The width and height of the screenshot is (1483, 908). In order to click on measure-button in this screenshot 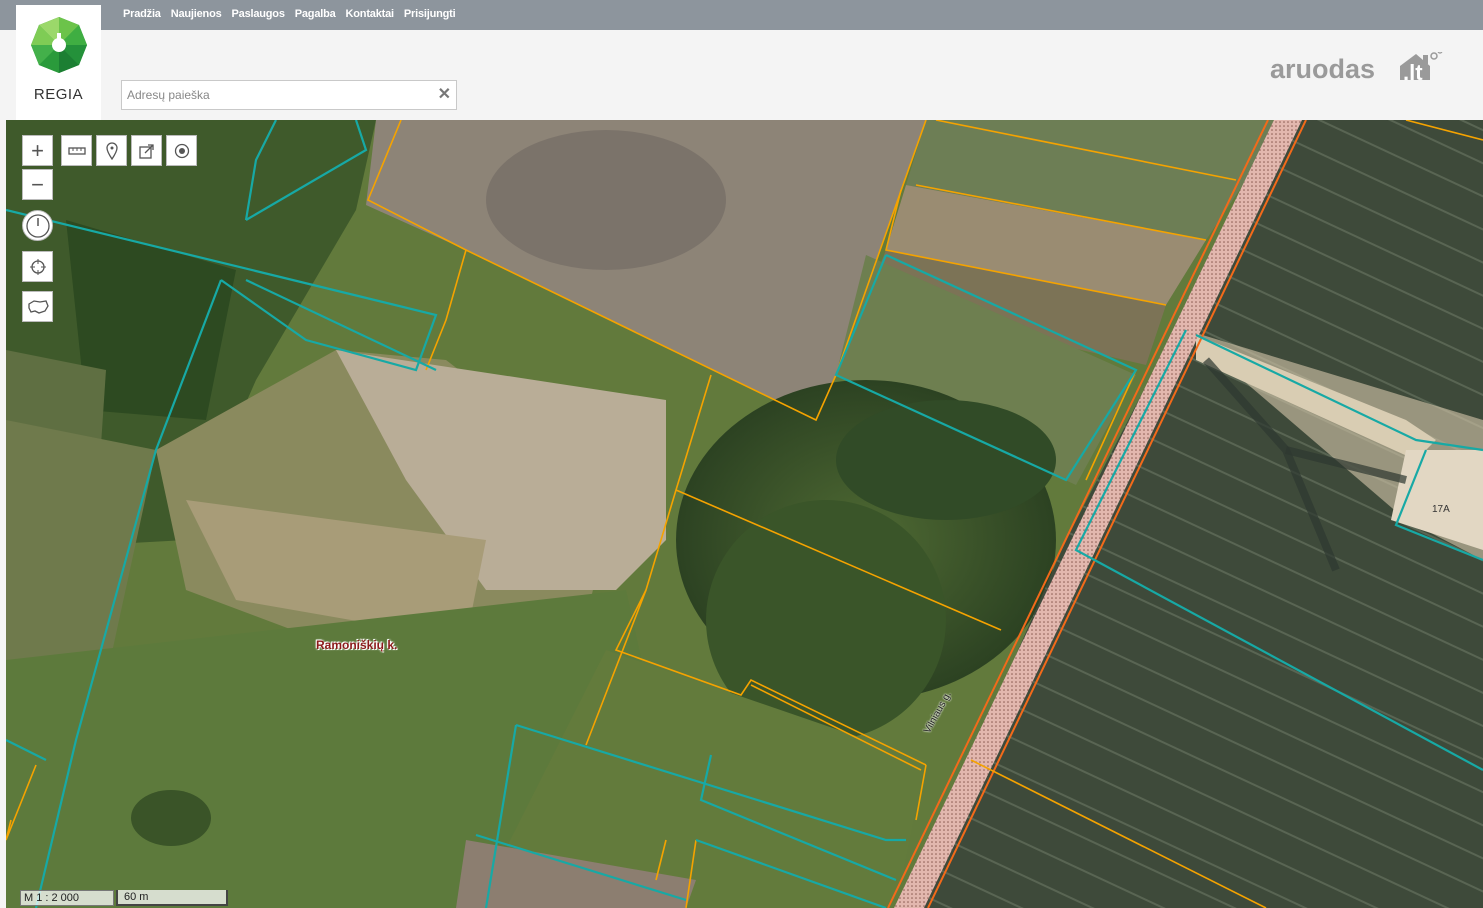, I will do `click(76, 150)`.